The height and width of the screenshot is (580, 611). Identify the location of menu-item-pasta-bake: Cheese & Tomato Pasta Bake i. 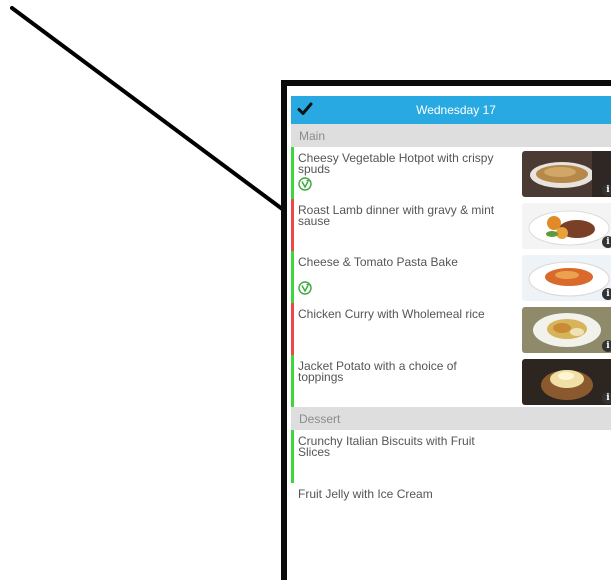
(451, 277).